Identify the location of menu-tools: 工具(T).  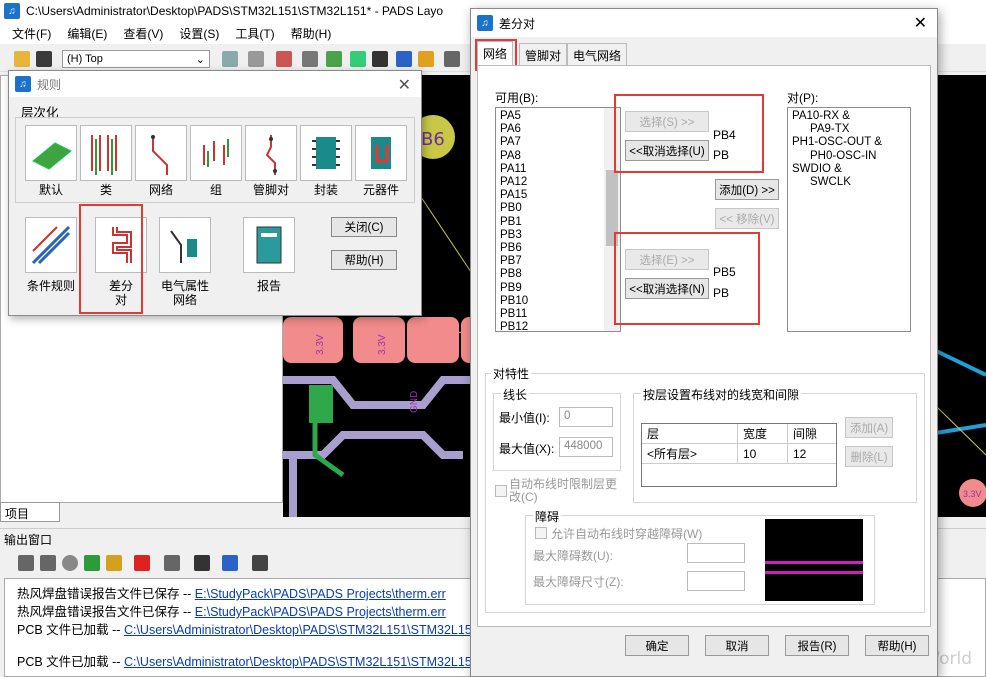
(254, 33).